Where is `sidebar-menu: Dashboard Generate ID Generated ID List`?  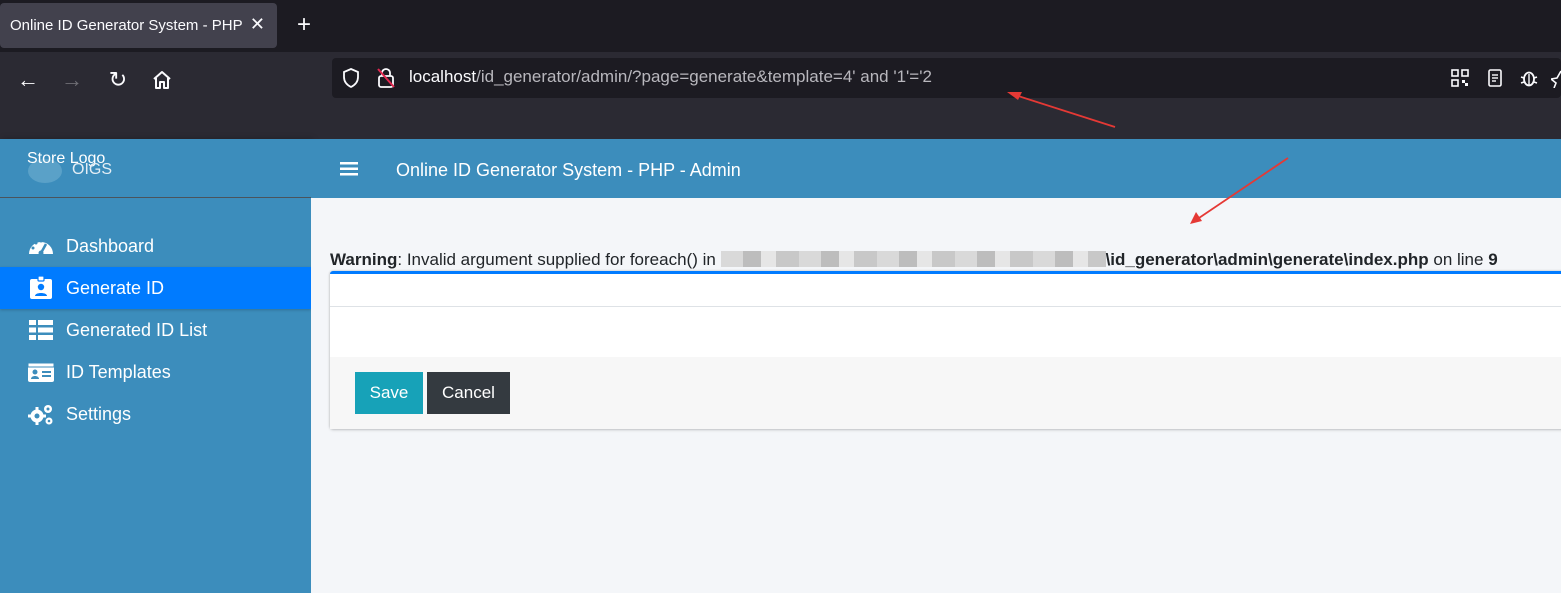
sidebar-menu: Dashboard Generate ID Generated ID List is located at coordinates (155, 330).